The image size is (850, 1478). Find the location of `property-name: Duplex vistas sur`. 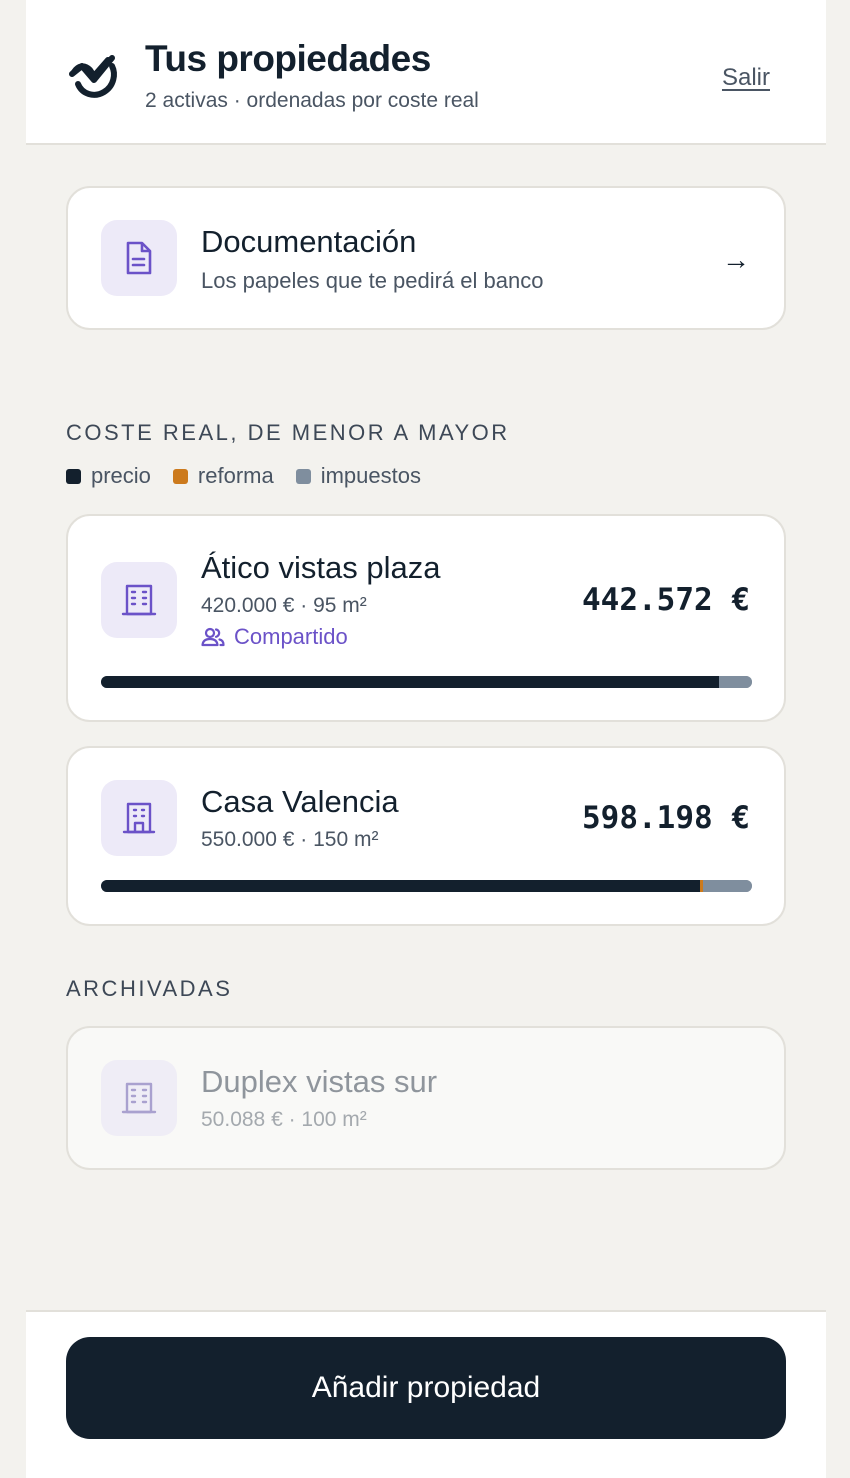

property-name: Duplex vistas sur is located at coordinates (319, 1081).